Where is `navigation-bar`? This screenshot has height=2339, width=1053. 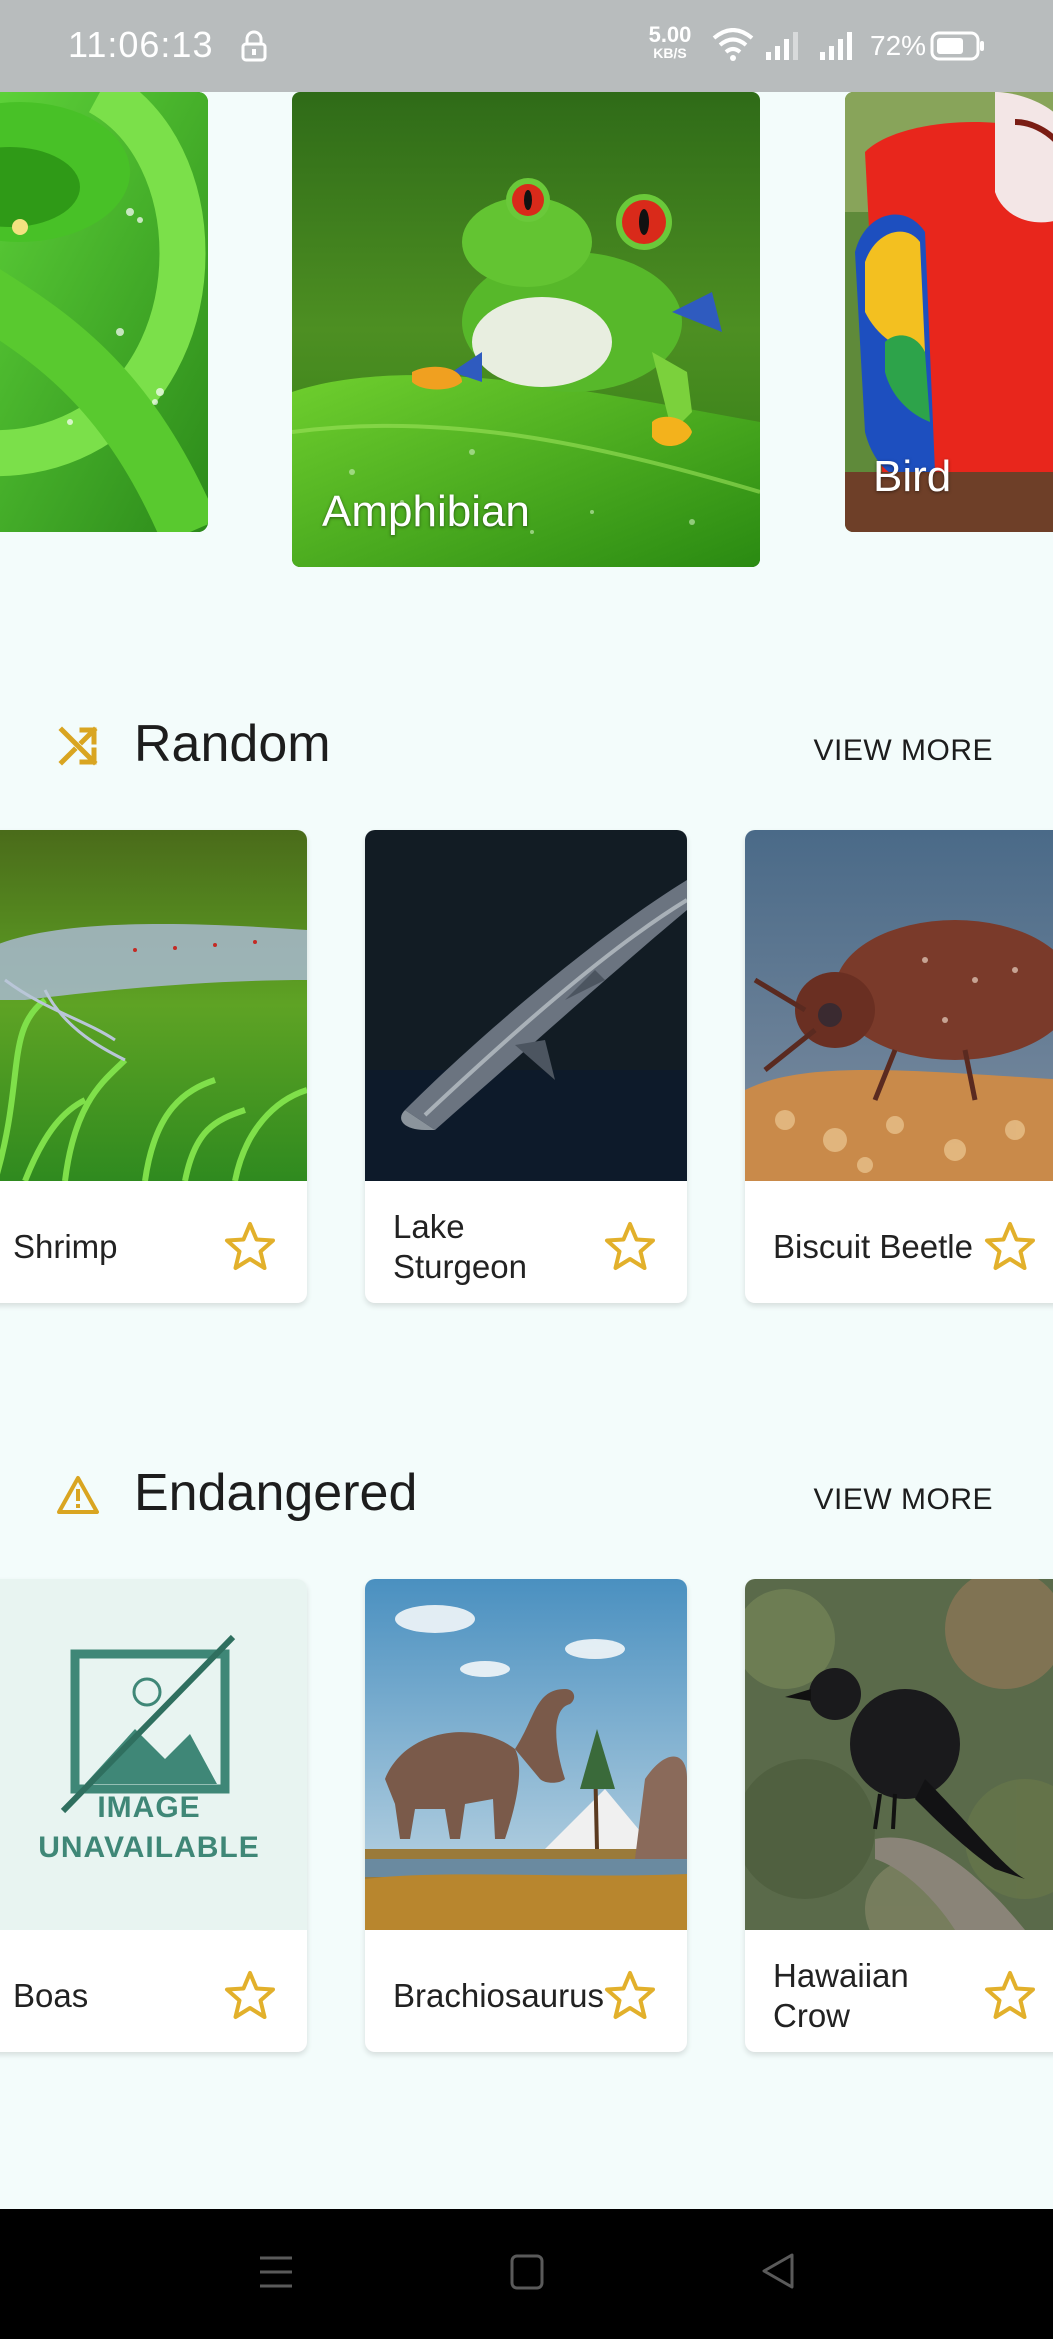 navigation-bar is located at coordinates (526, 2274).